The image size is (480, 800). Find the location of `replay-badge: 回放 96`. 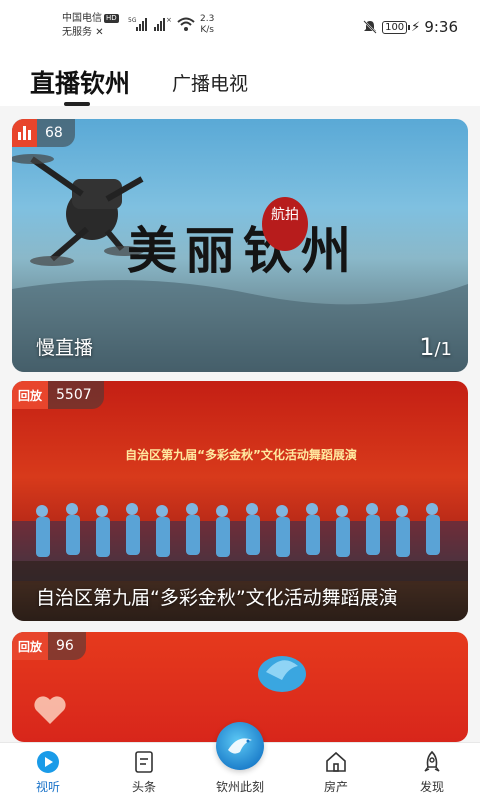

replay-badge: 回放 96 is located at coordinates (49, 646).